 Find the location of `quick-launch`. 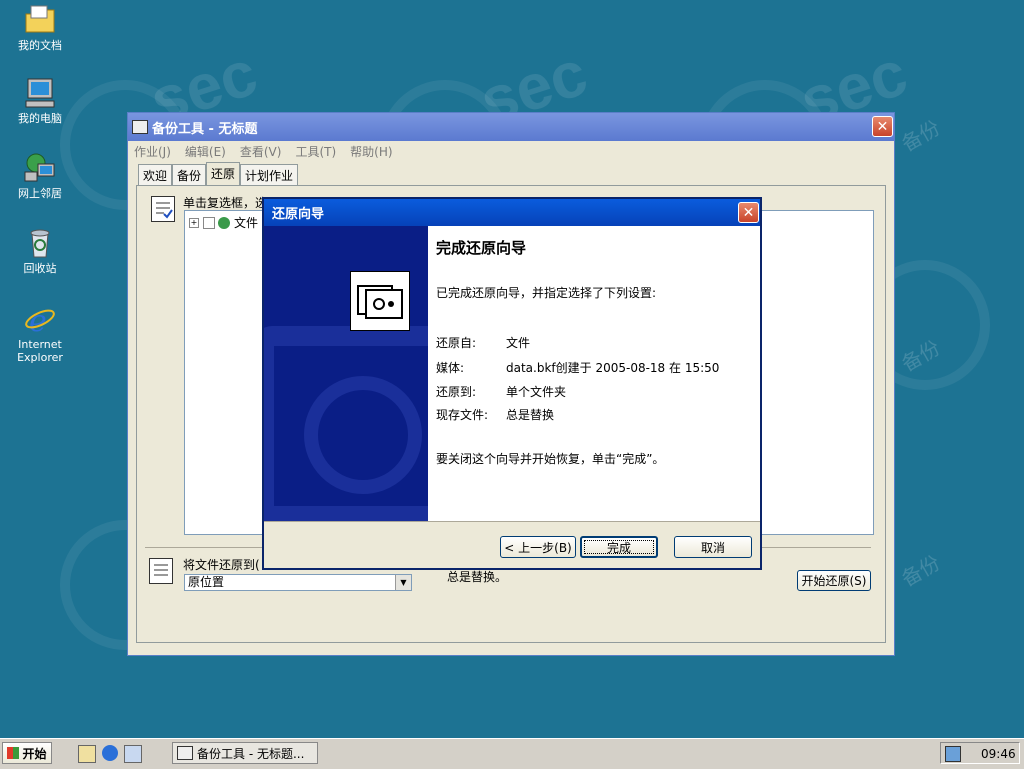

quick-launch is located at coordinates (110, 754).